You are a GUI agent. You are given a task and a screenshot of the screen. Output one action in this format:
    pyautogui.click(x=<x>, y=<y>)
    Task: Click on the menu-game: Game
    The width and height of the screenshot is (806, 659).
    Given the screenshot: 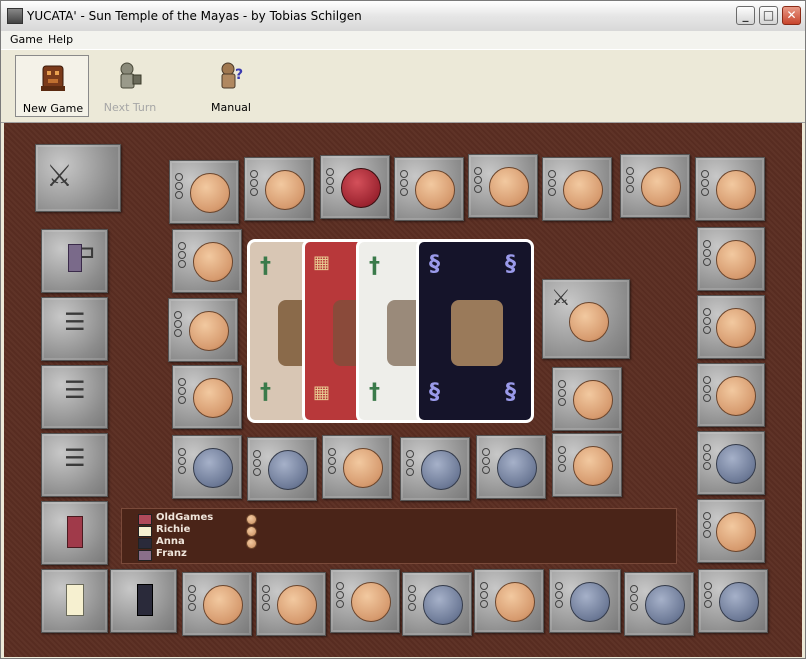 What is the action you would take?
    pyautogui.click(x=26, y=39)
    